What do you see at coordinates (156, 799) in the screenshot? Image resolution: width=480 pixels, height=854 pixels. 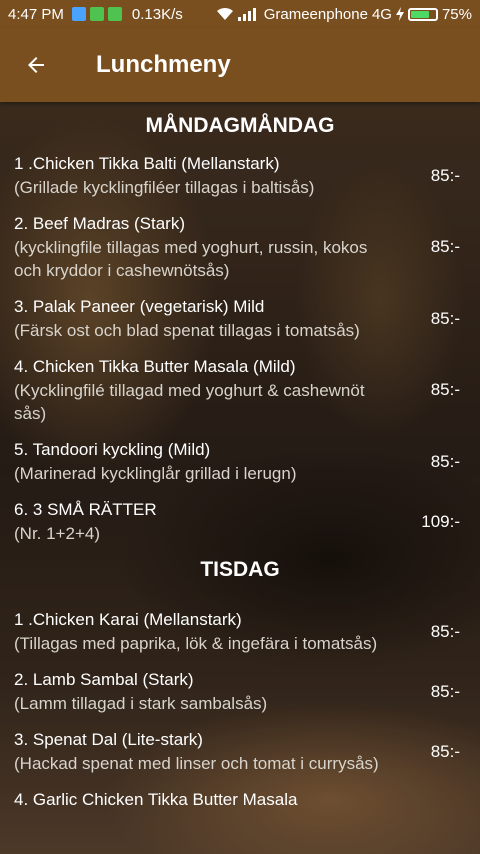 I see `menu-item-name: 4. Garlic Chicken Tikka Butter Masala` at bounding box center [156, 799].